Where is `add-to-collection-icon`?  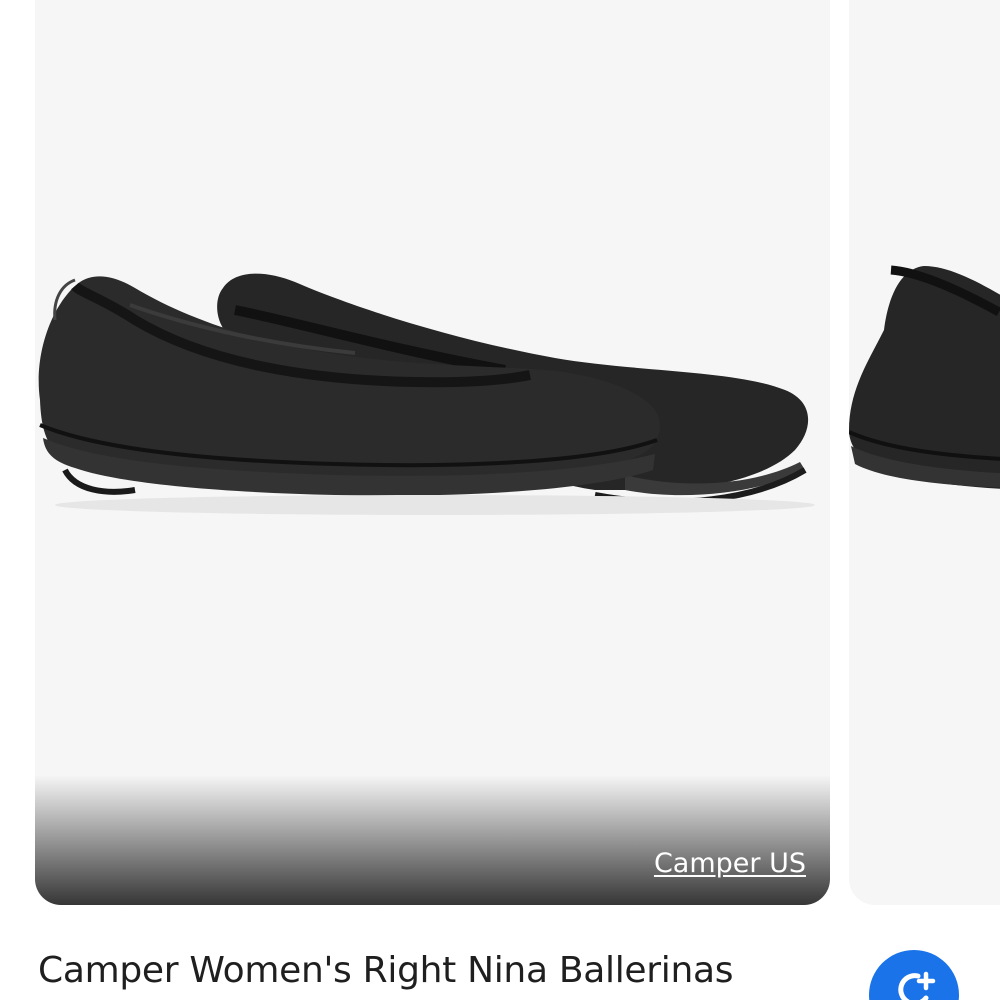
add-to-collection-icon is located at coordinates (917, 985).